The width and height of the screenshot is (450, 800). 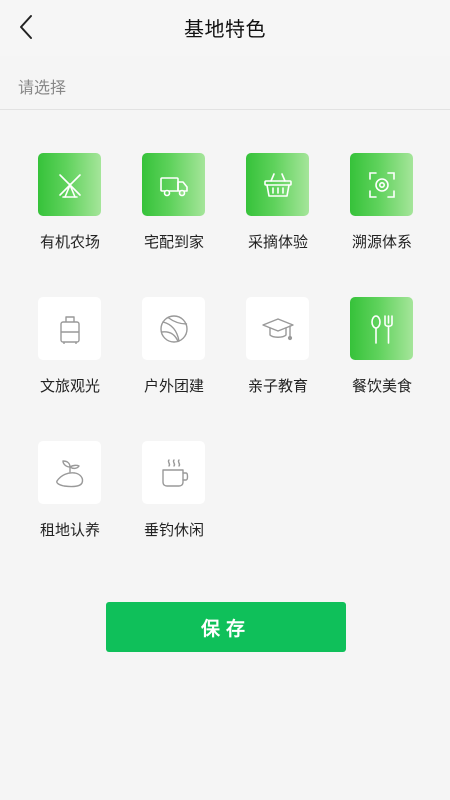 What do you see at coordinates (226, 627) in the screenshot?
I see `save-button: 保存` at bounding box center [226, 627].